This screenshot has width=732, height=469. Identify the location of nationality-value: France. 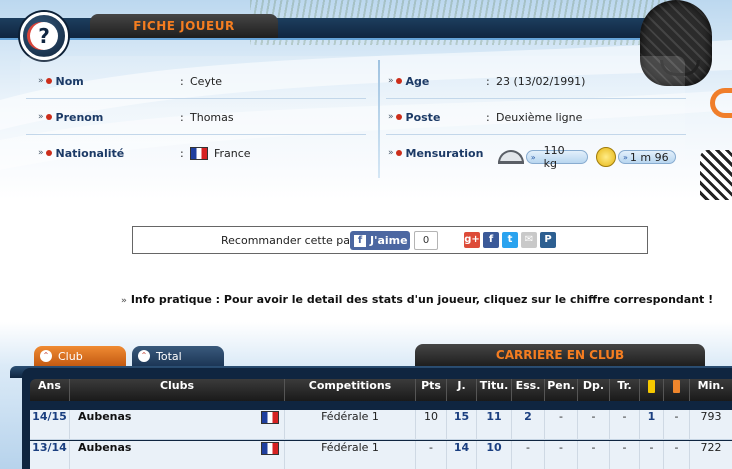
(220, 153).